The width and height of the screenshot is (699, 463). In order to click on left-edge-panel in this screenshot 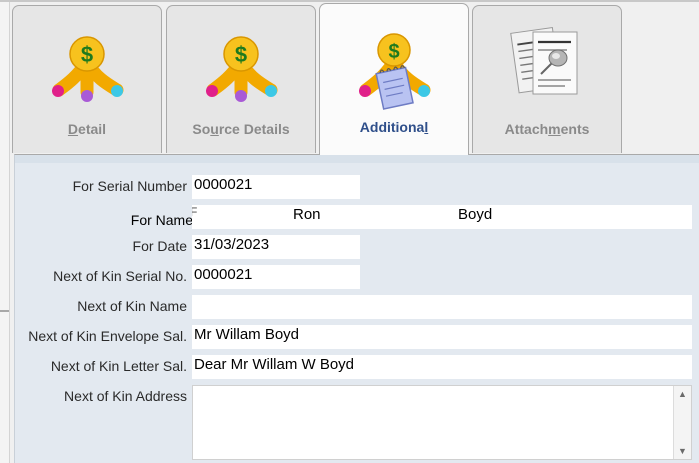, I will do `click(5, 232)`.